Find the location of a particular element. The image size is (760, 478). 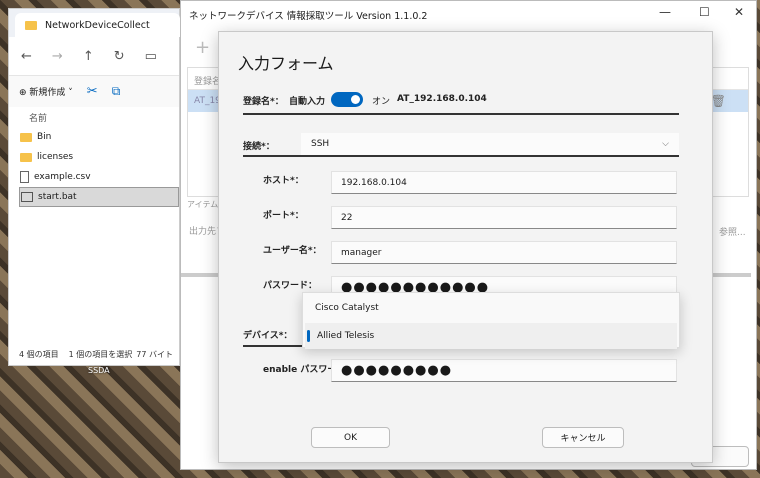

list-item: start.bat is located at coordinates (99, 197).